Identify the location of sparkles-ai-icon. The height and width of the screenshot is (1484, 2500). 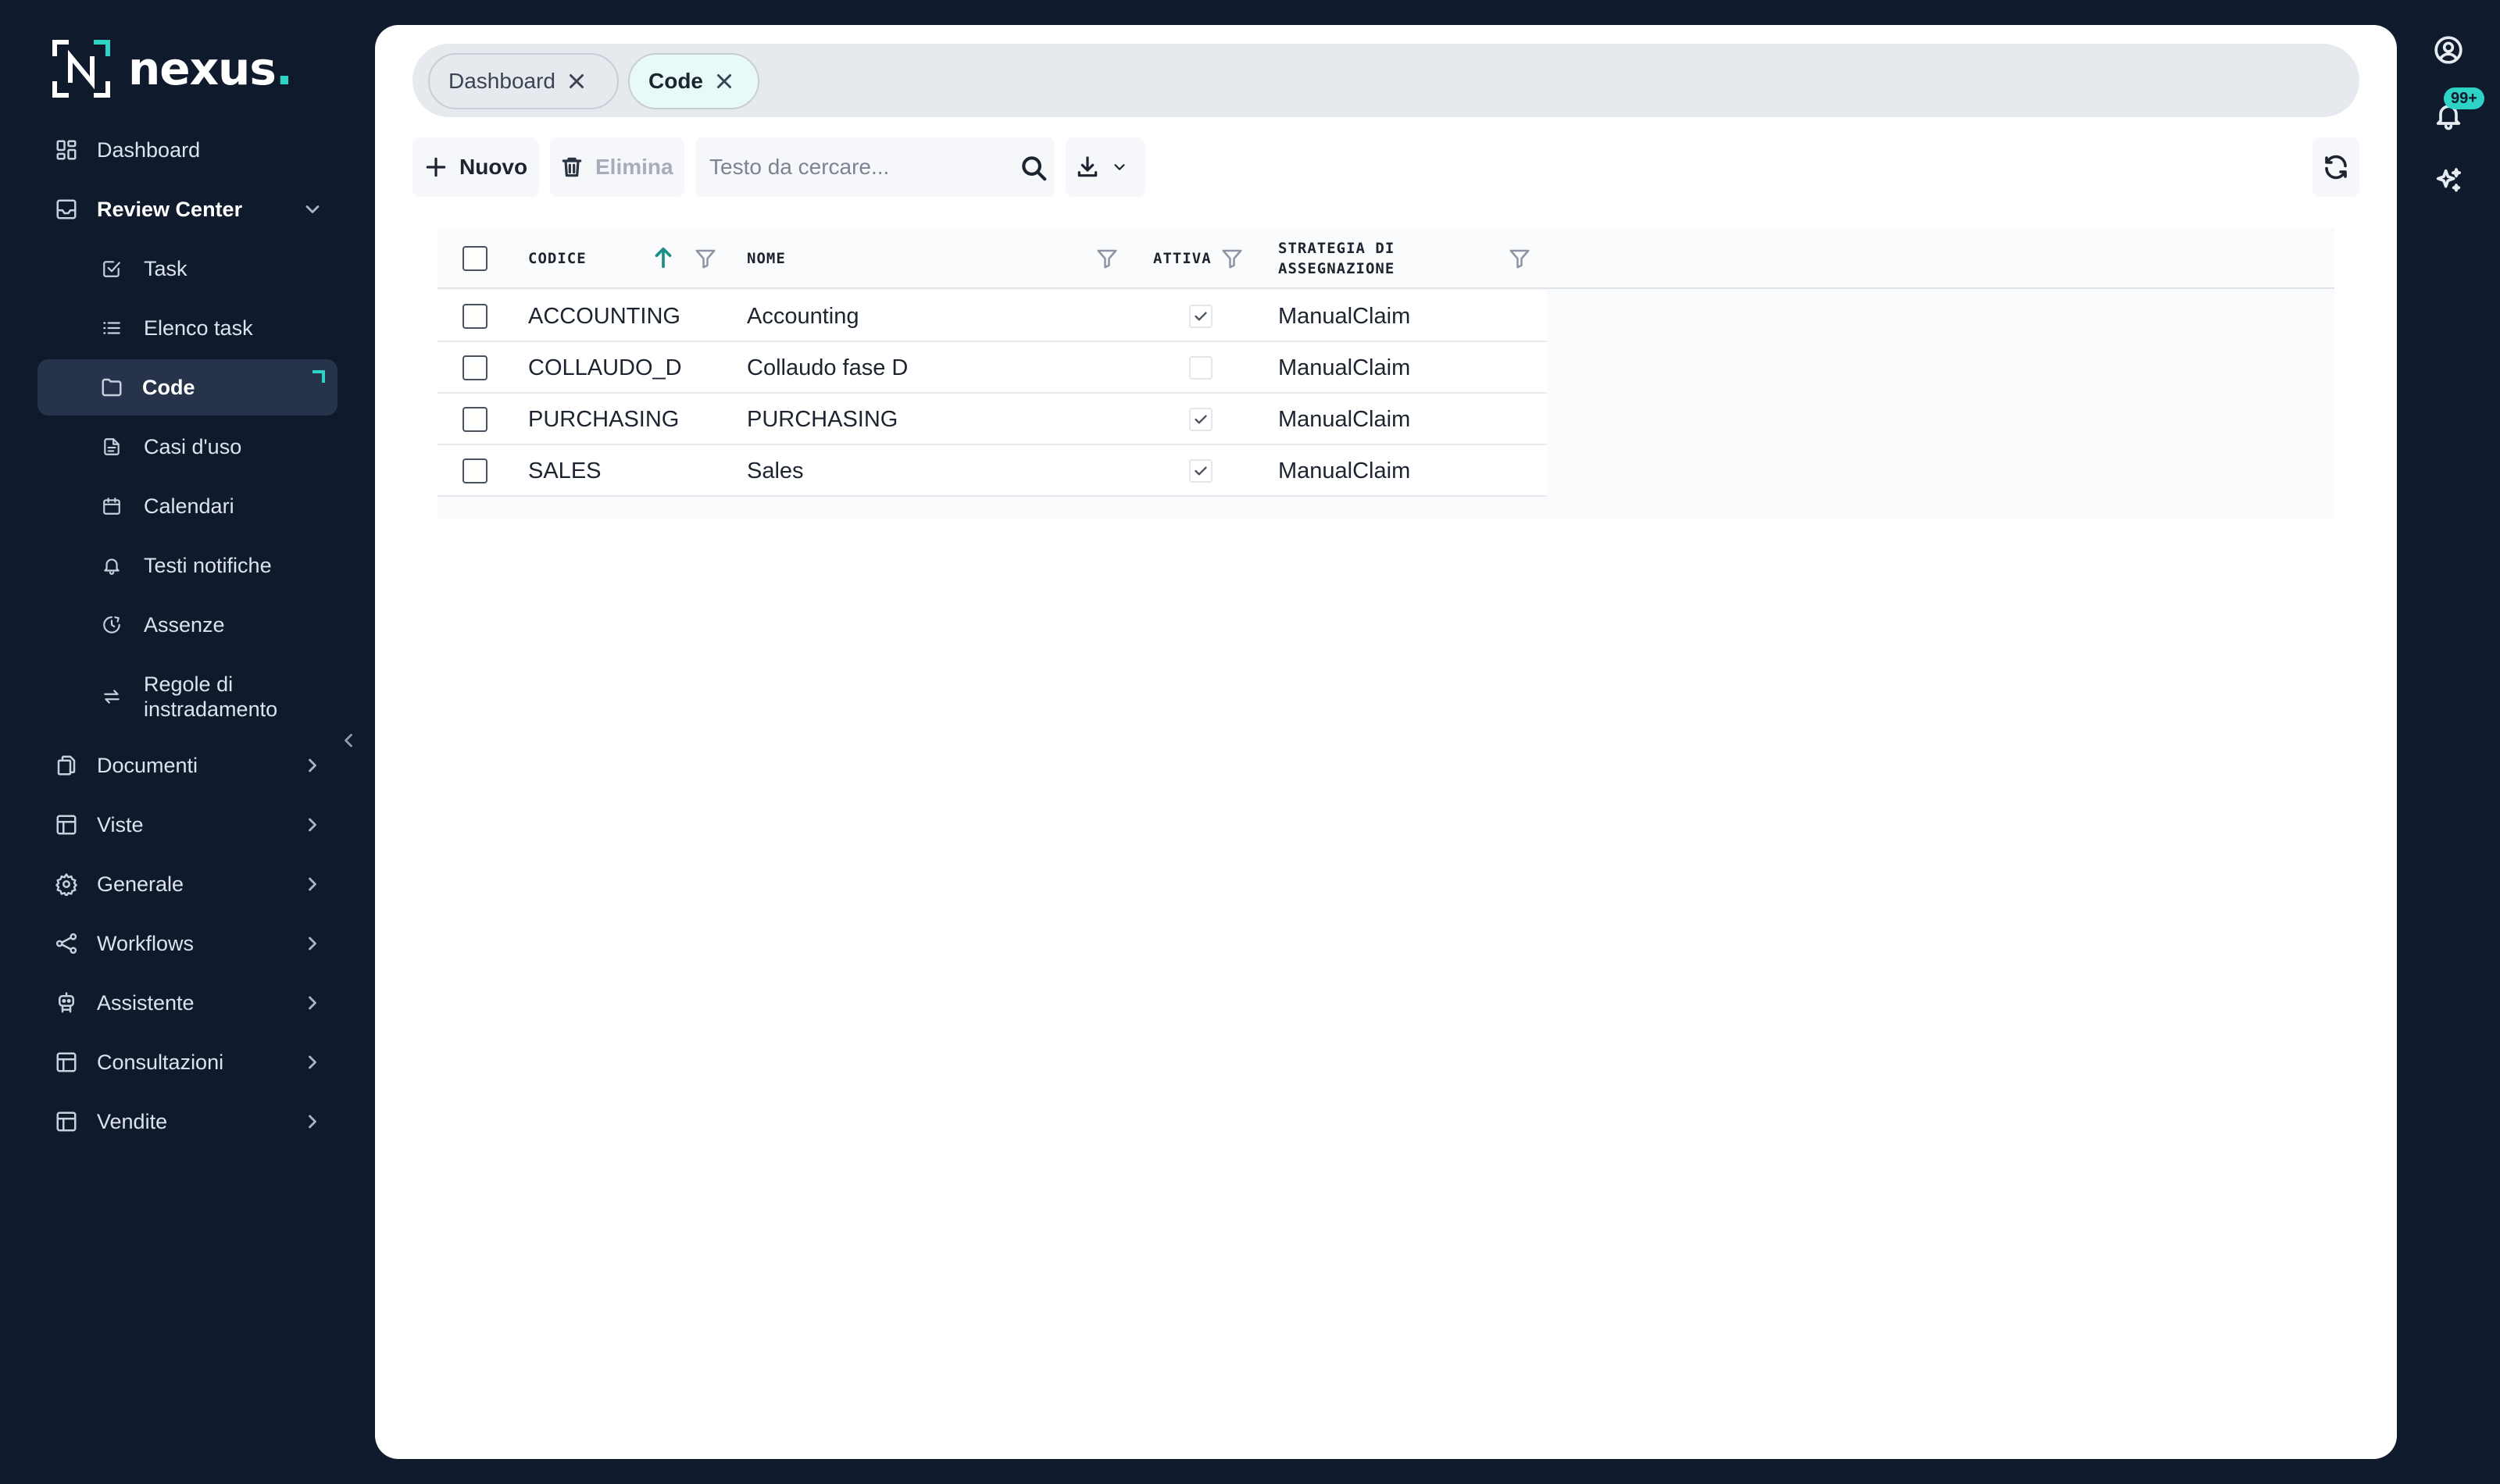
(2450, 183).